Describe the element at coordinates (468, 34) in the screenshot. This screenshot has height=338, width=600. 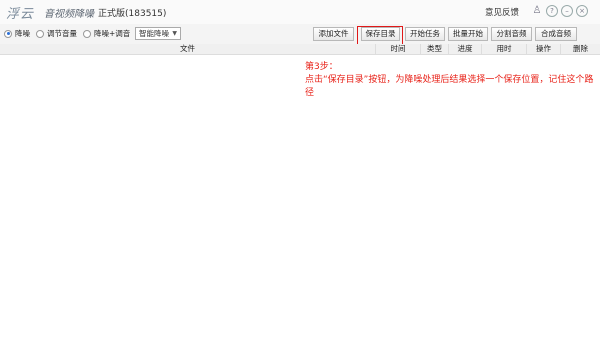
I see `batch-start-button: 批量开始` at that location.